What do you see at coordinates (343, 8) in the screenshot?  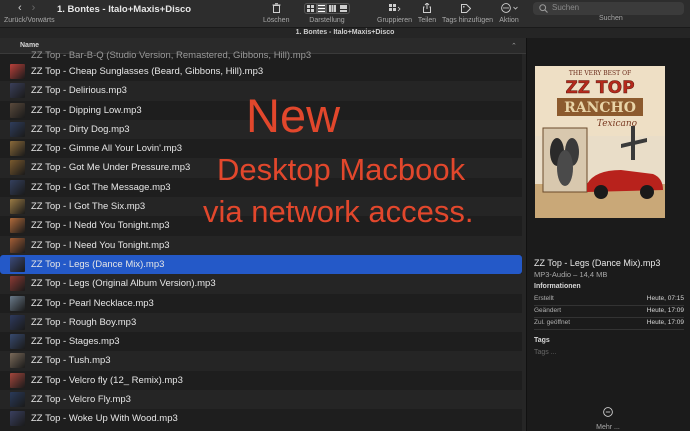 I see `gallery-view-icon` at bounding box center [343, 8].